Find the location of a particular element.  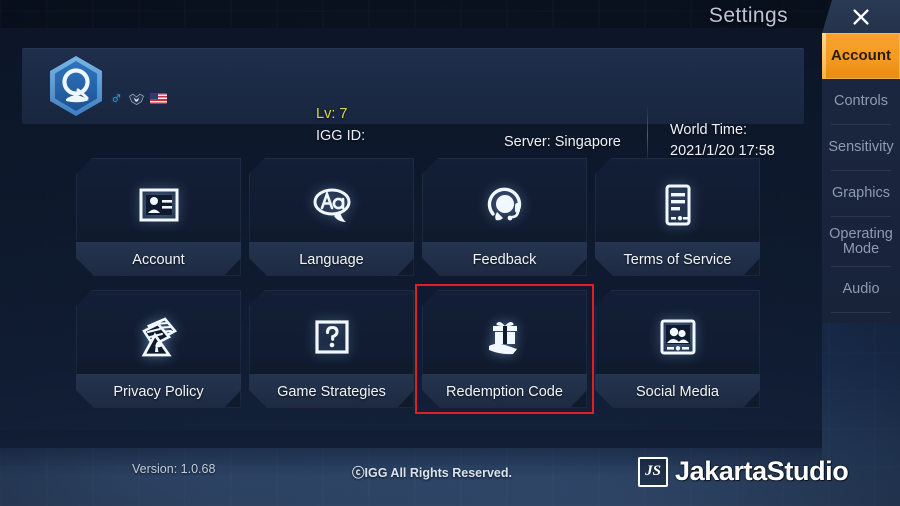

country-flag-badge-us is located at coordinates (158, 98).